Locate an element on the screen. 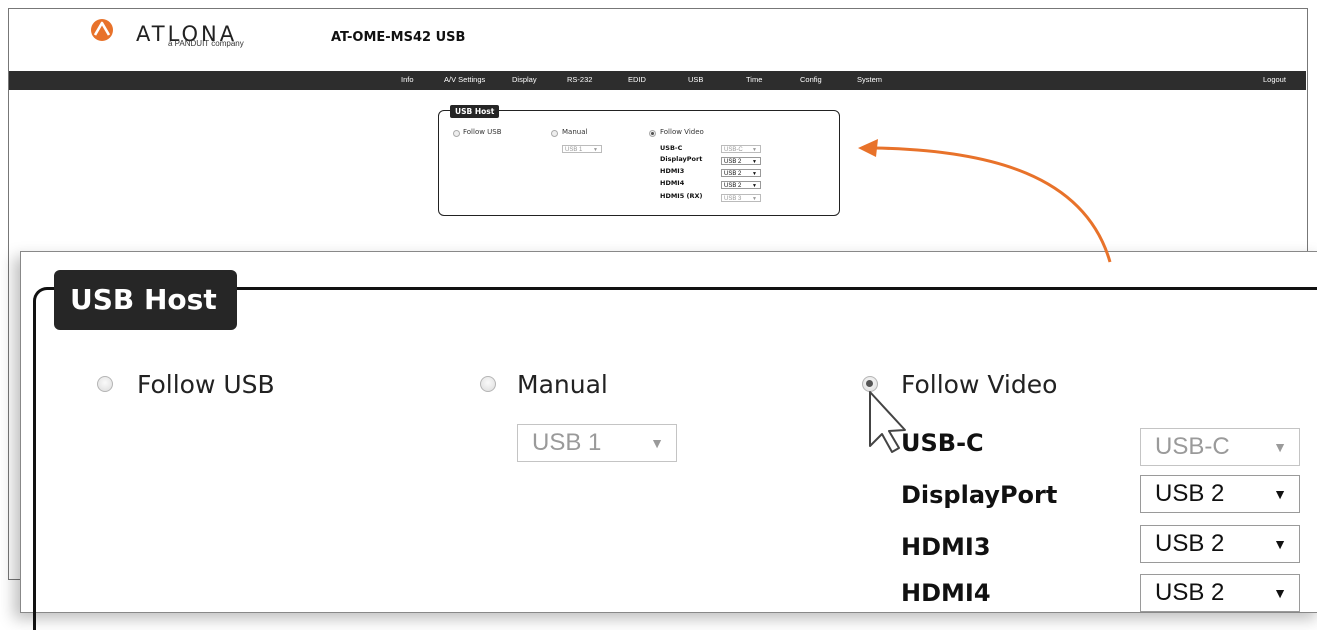 The height and width of the screenshot is (630, 1317). zoom-port-label-hdmi4: HDMI4 is located at coordinates (946, 593).